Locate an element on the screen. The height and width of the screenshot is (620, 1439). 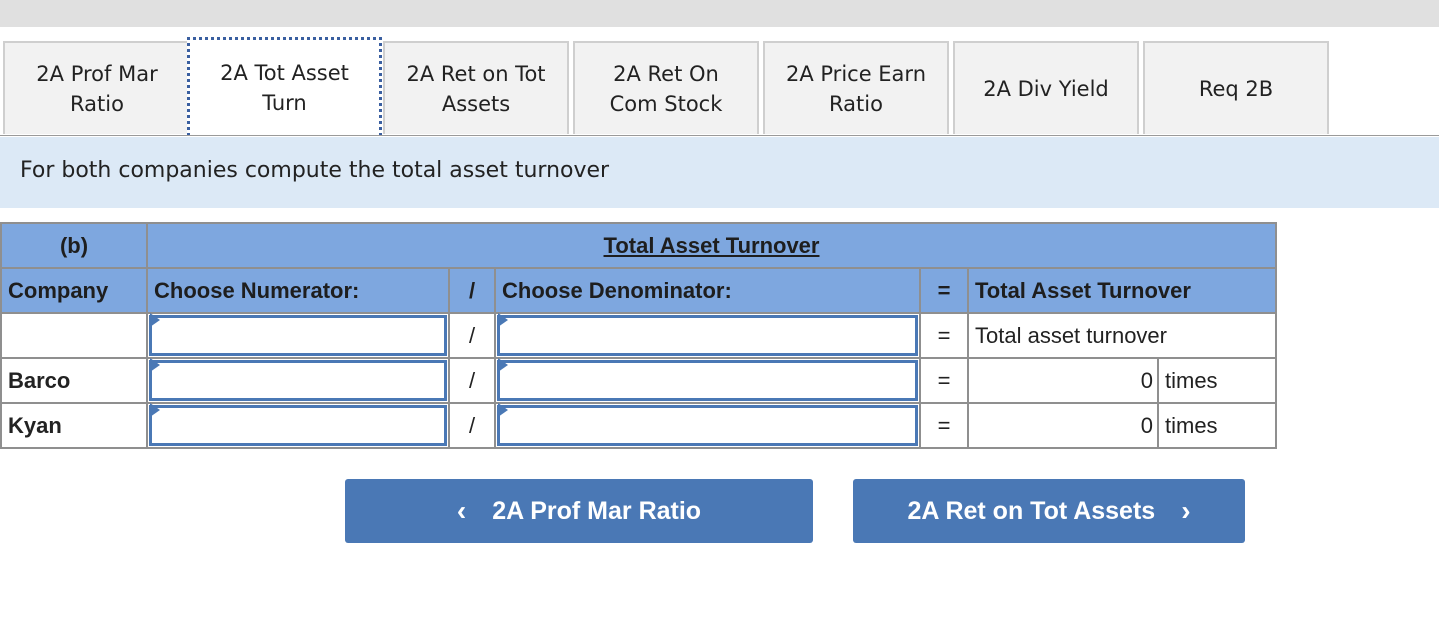
table-row: Barco / = 0 times is located at coordinates (638, 380).